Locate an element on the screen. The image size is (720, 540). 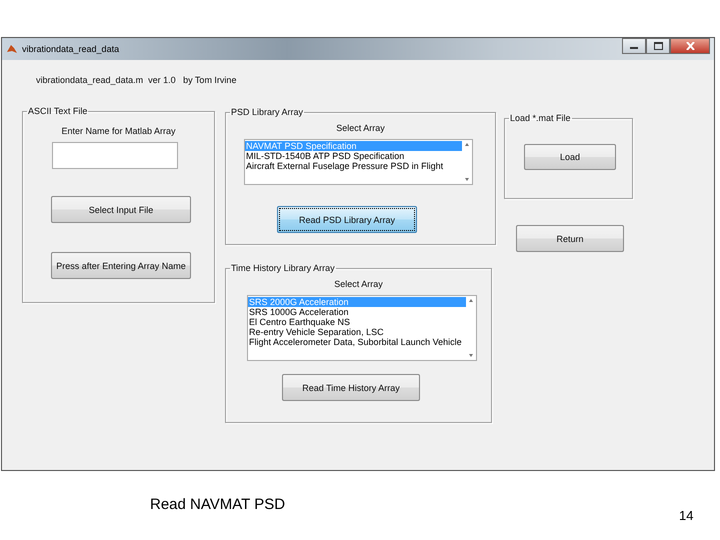
action-button: Press after Entering Array Name is located at coordinates (121, 265).